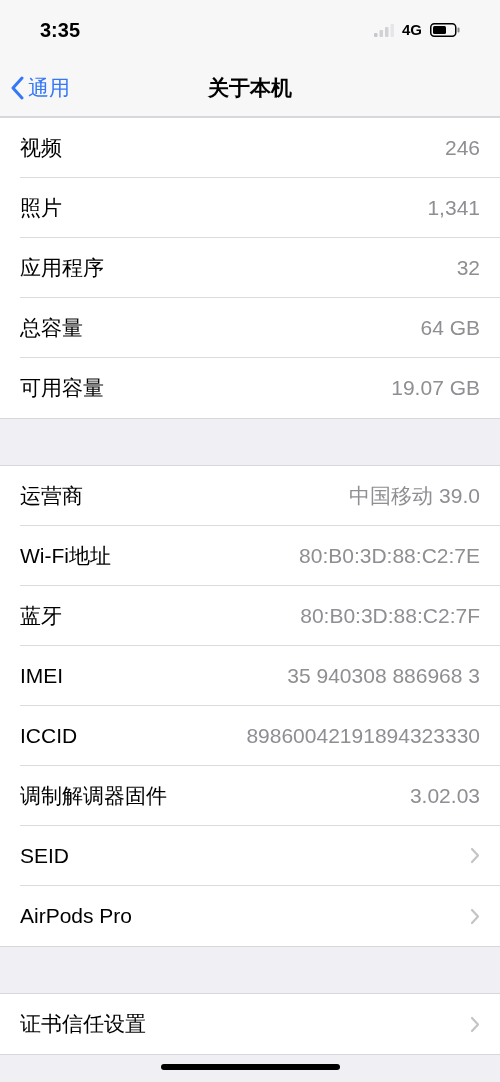  What do you see at coordinates (384, 30) in the screenshot?
I see `signal-icon` at bounding box center [384, 30].